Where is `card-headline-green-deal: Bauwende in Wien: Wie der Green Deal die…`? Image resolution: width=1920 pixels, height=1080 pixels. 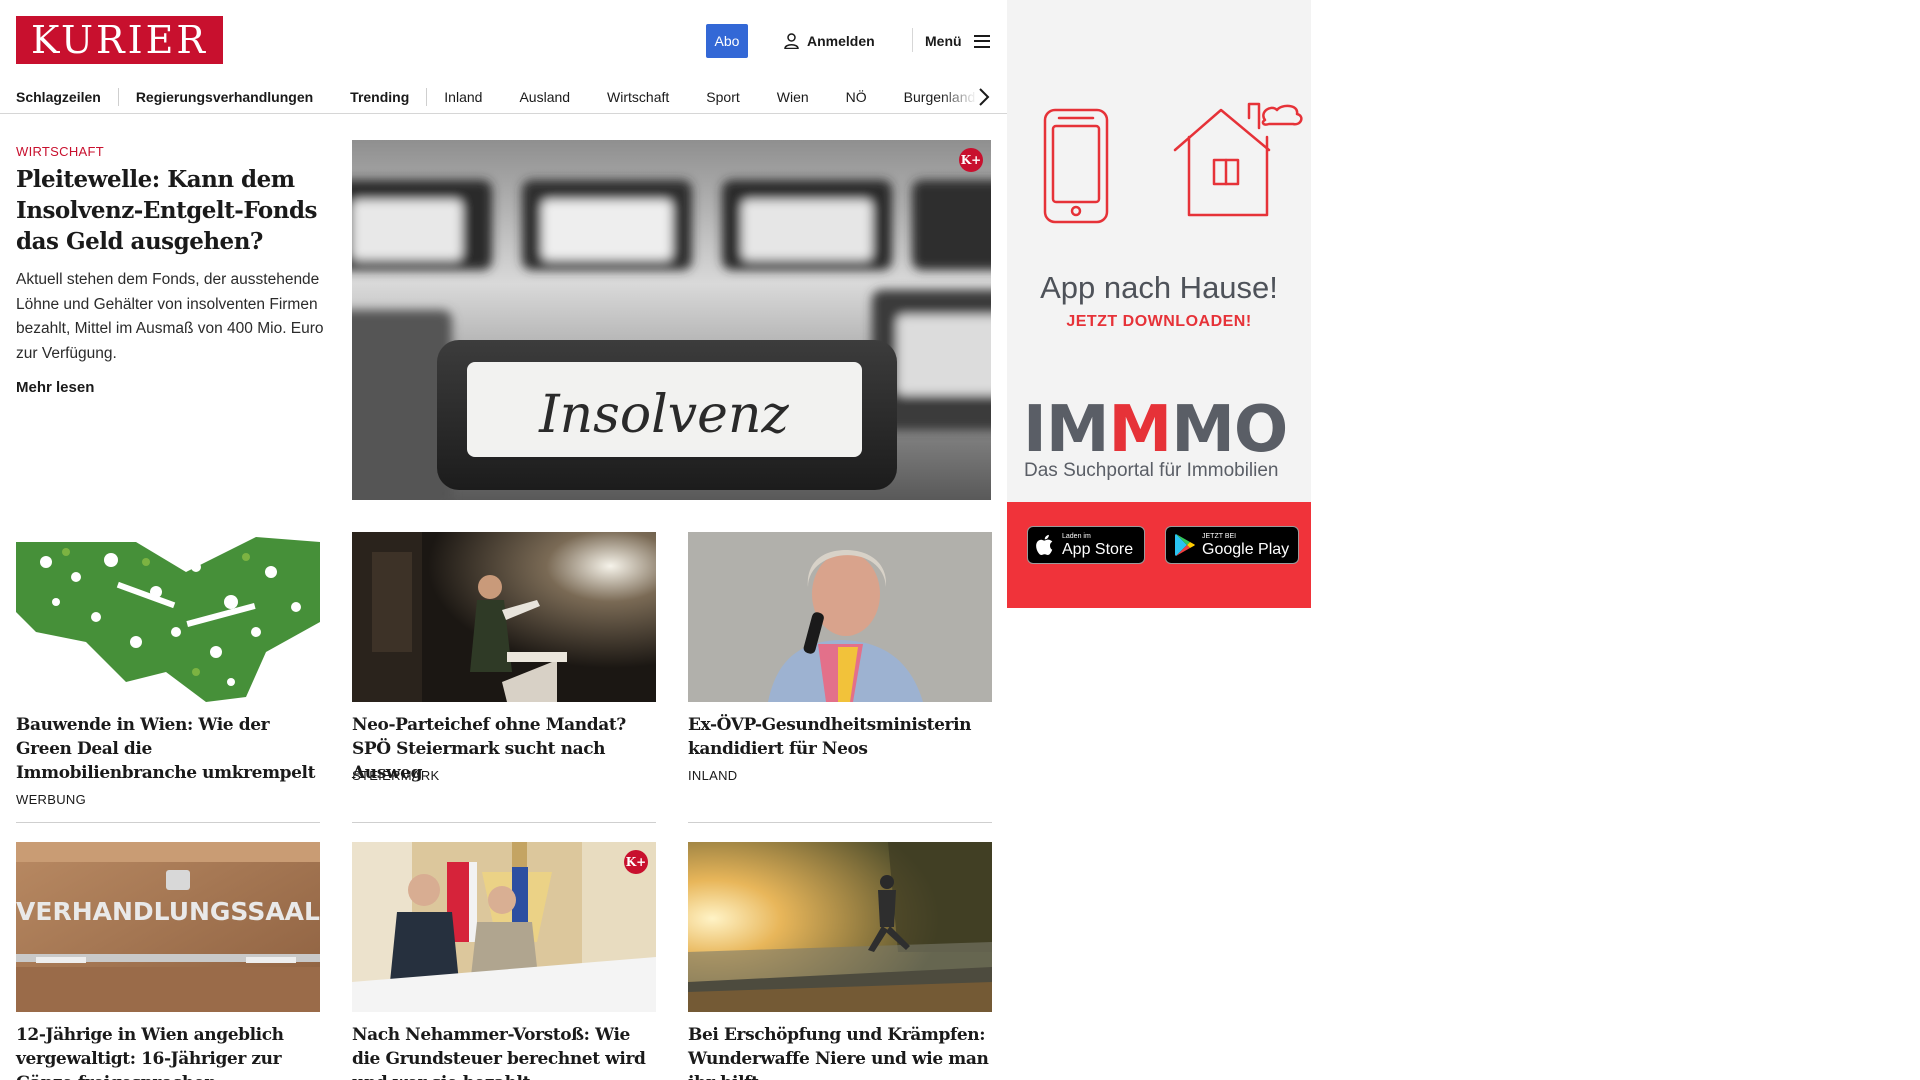
card-headline-green-deal: Bauwende in Wien: Wie der Green Deal die… is located at coordinates (168, 749).